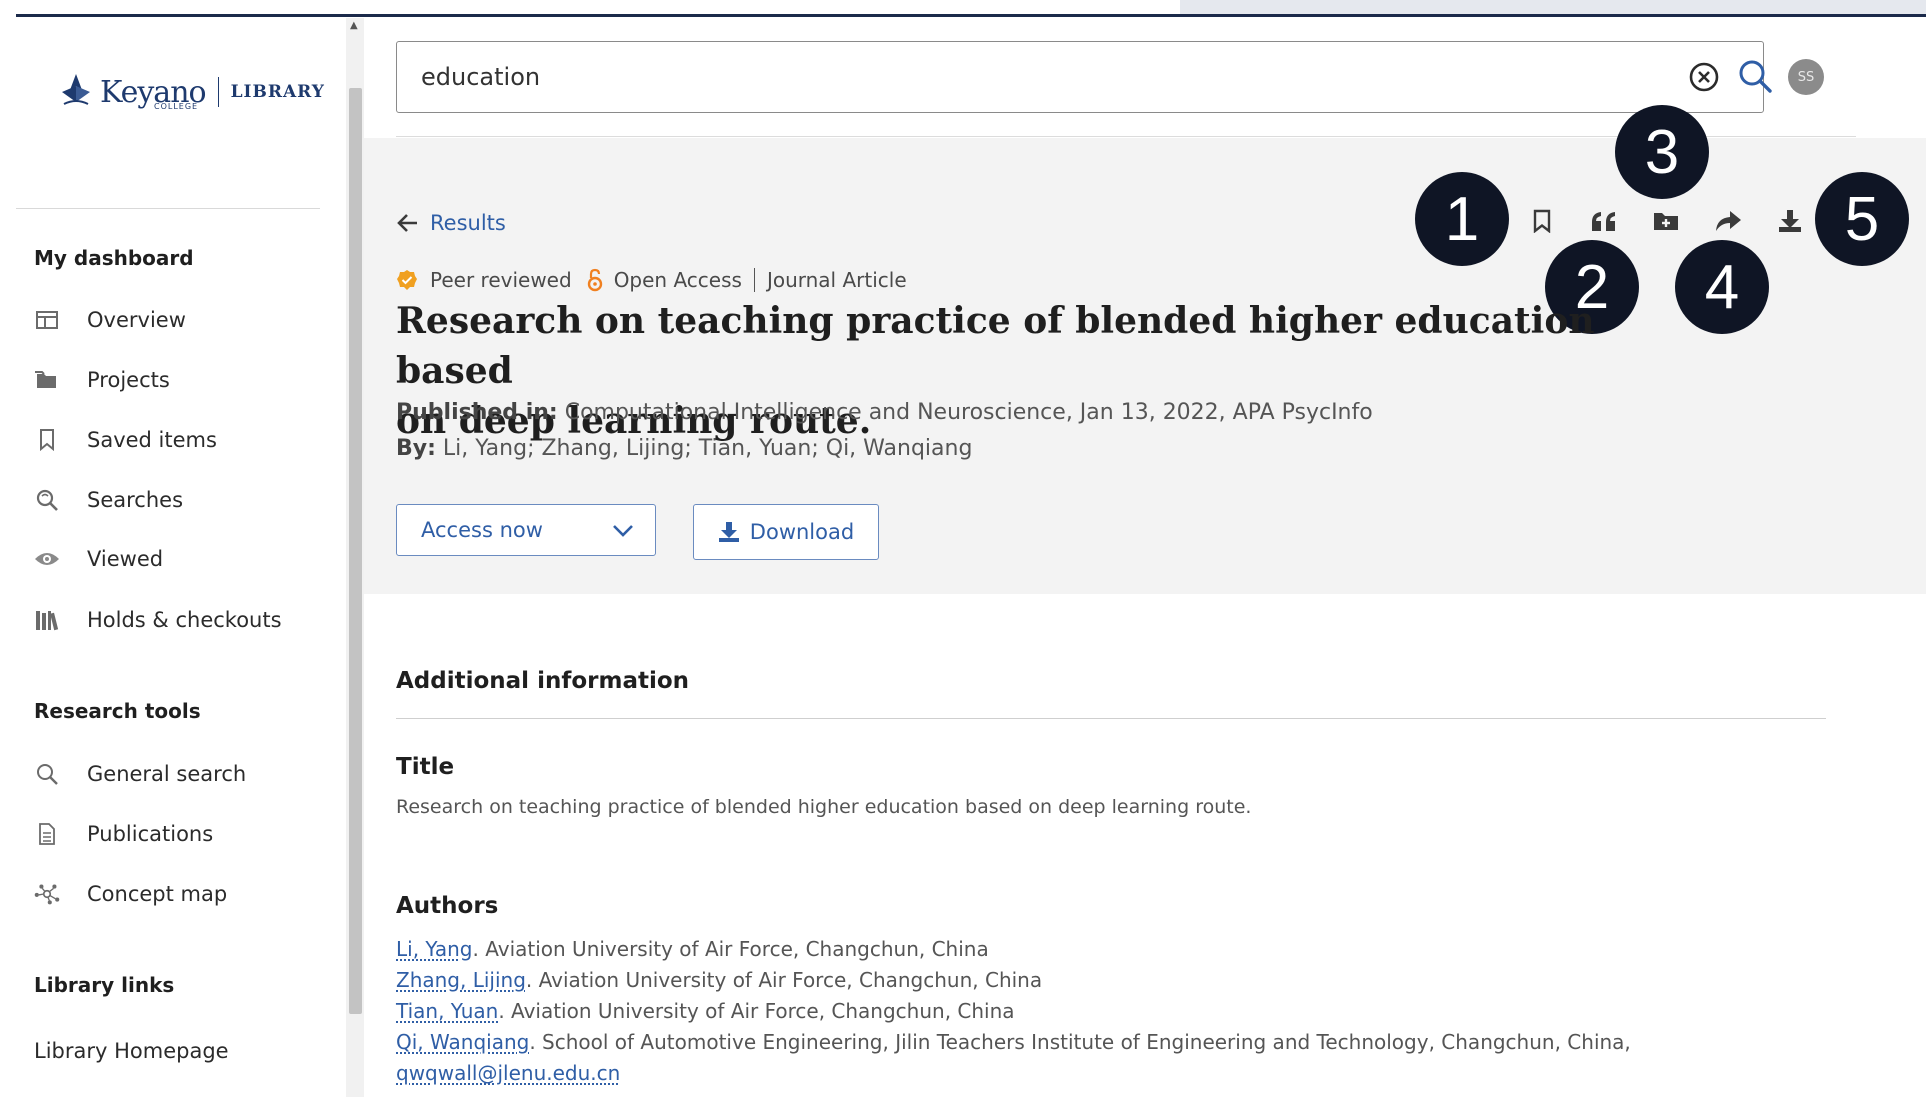  I want to click on back-label: Results, so click(468, 223).